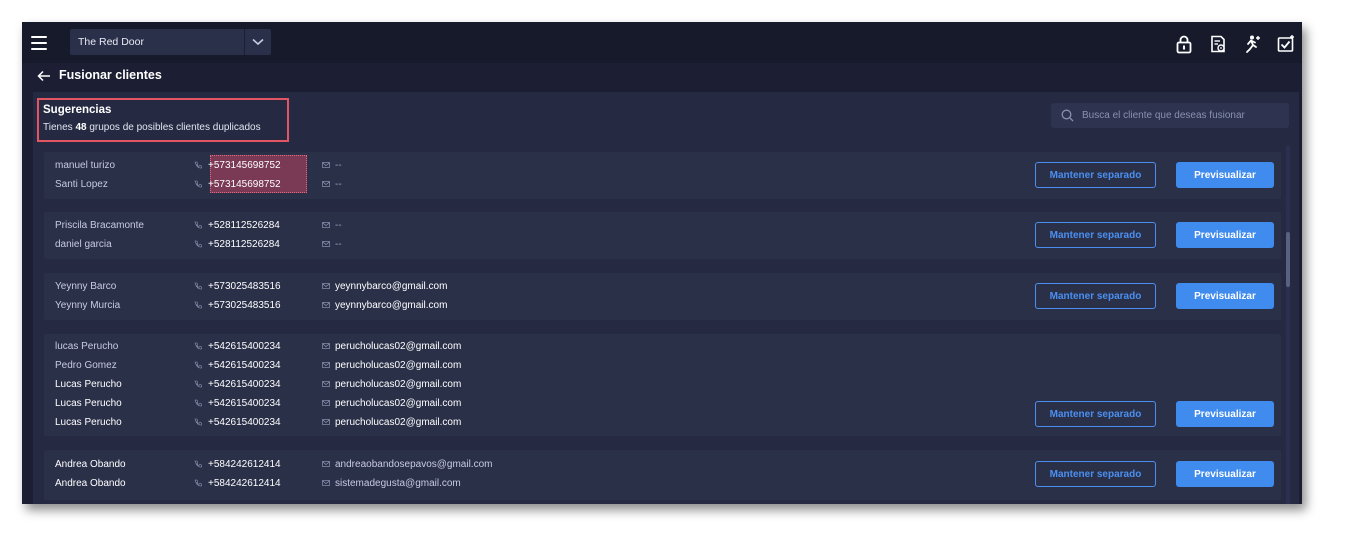 The height and width of the screenshot is (547, 1345). I want to click on suggestions-sub-prefix: Tienes, so click(58, 127).